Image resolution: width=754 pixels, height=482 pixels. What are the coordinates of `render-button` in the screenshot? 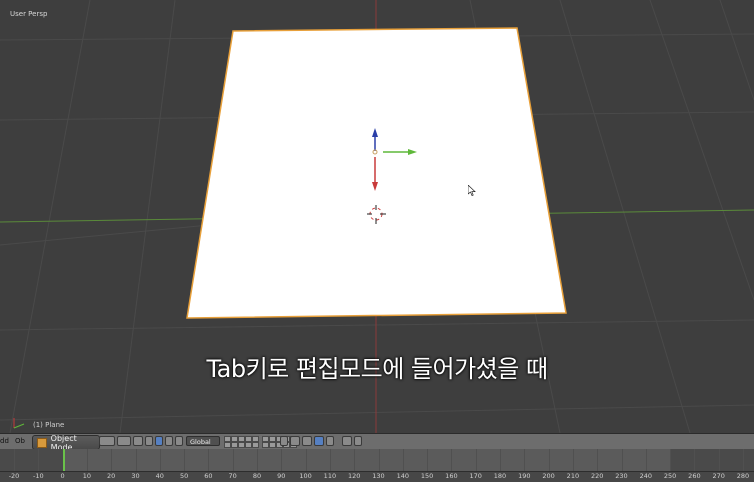 It's located at (347, 441).